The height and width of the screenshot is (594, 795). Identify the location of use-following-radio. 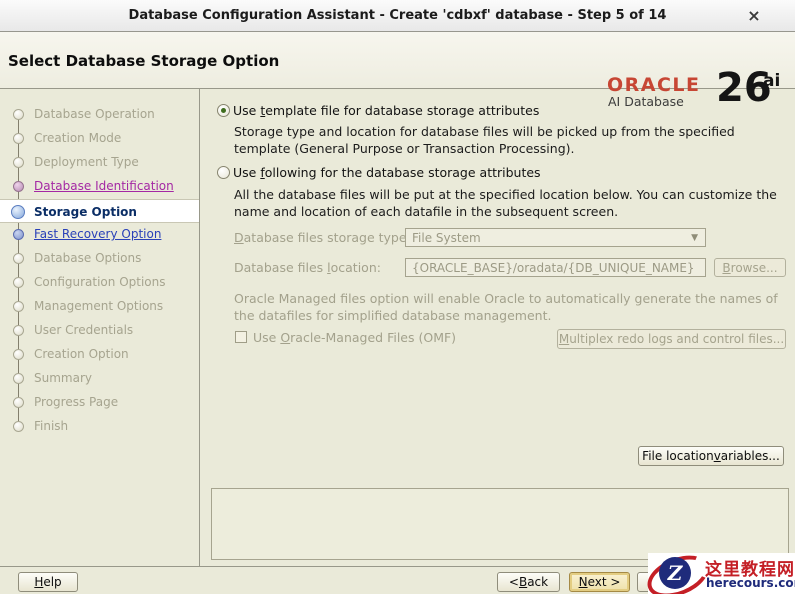
(223, 172).